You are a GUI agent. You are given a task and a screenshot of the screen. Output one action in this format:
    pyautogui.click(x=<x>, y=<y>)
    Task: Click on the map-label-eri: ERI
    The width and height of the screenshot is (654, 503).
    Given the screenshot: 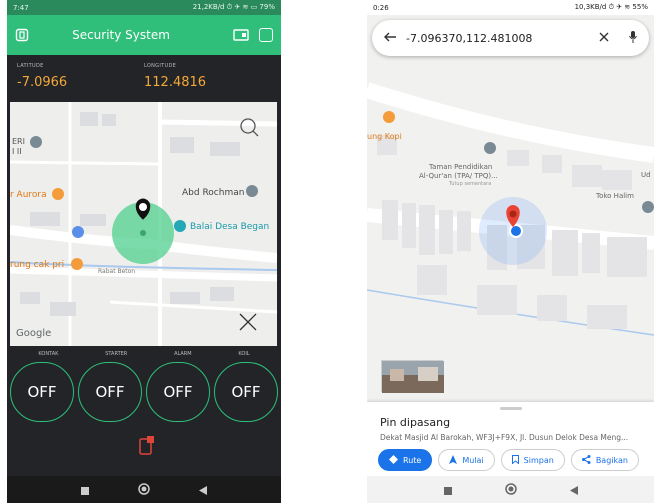 What is the action you would take?
    pyautogui.click(x=18, y=141)
    